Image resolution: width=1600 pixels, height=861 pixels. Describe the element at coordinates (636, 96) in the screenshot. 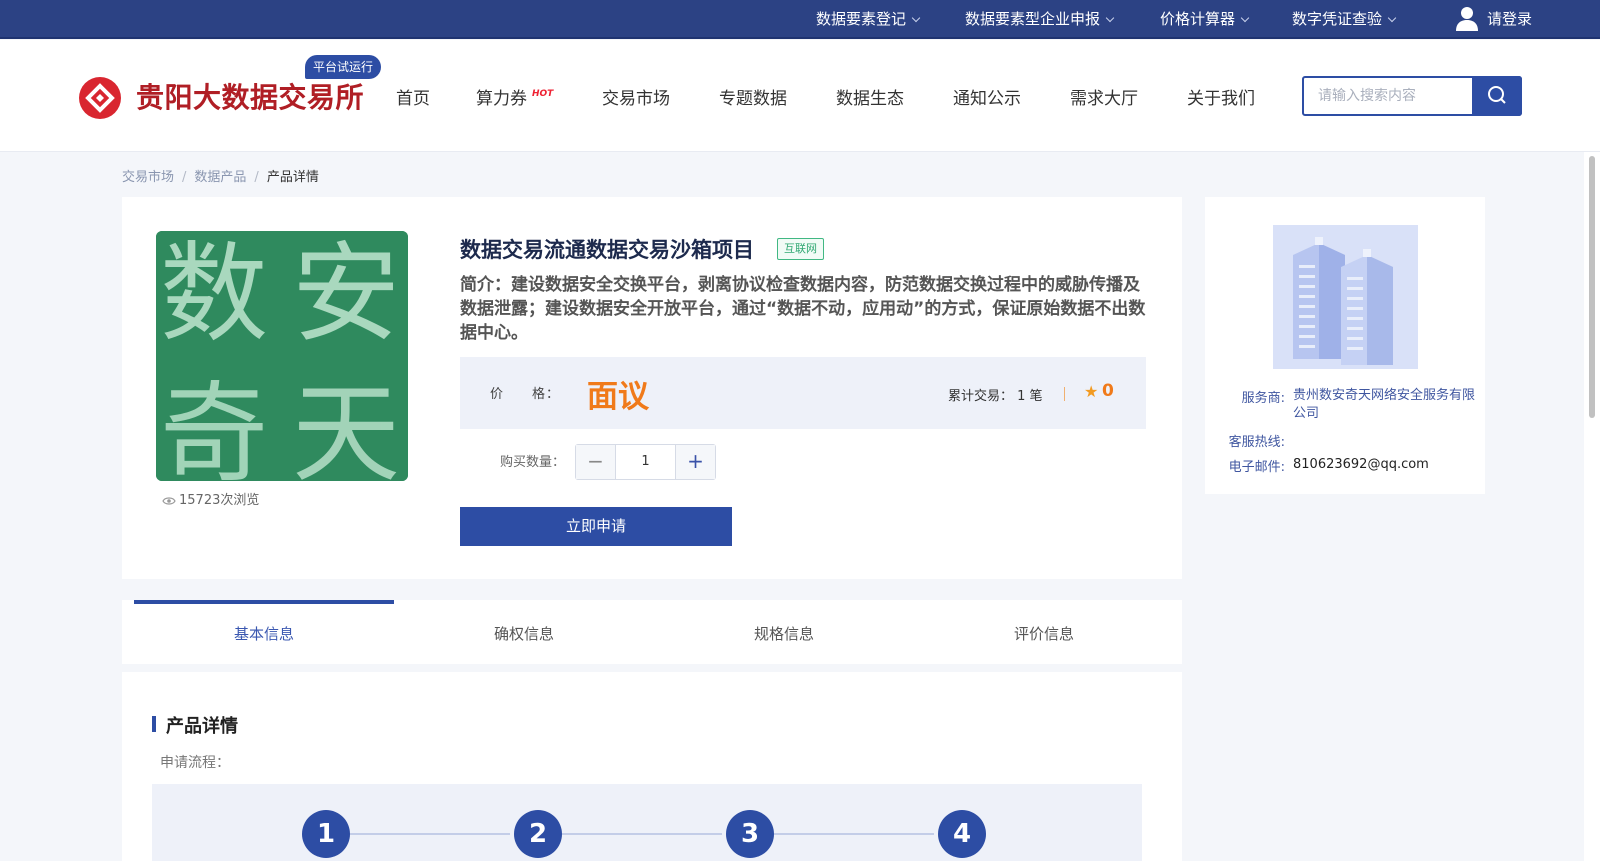

I see `nav-trading-market: 交易市场` at that location.